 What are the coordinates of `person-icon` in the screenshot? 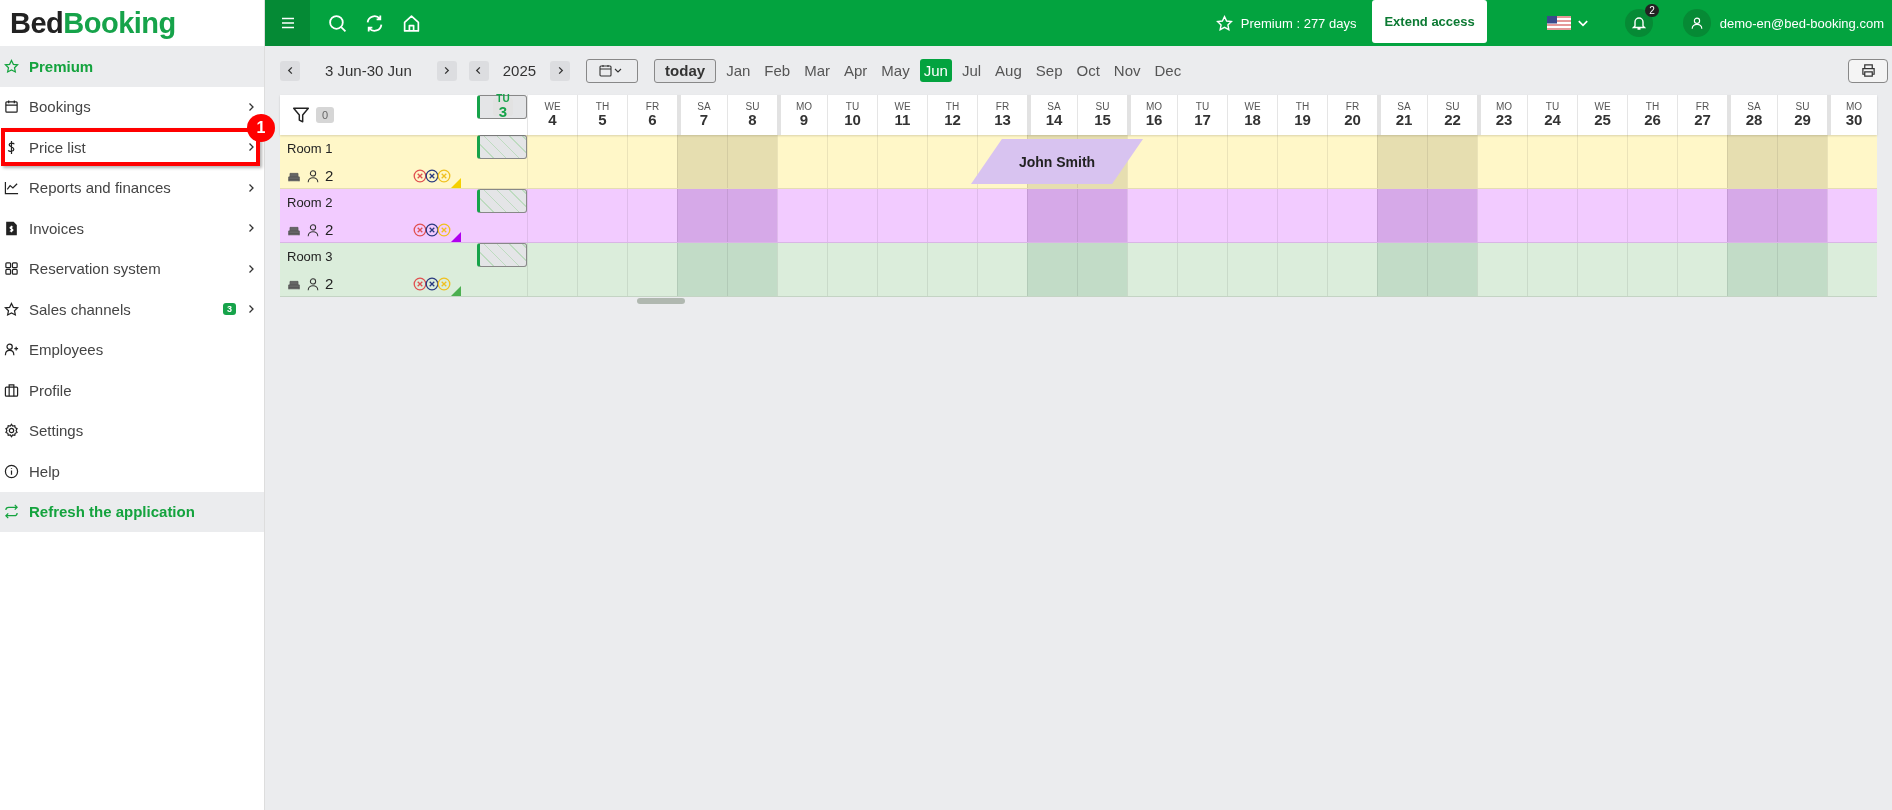 It's located at (313, 283).